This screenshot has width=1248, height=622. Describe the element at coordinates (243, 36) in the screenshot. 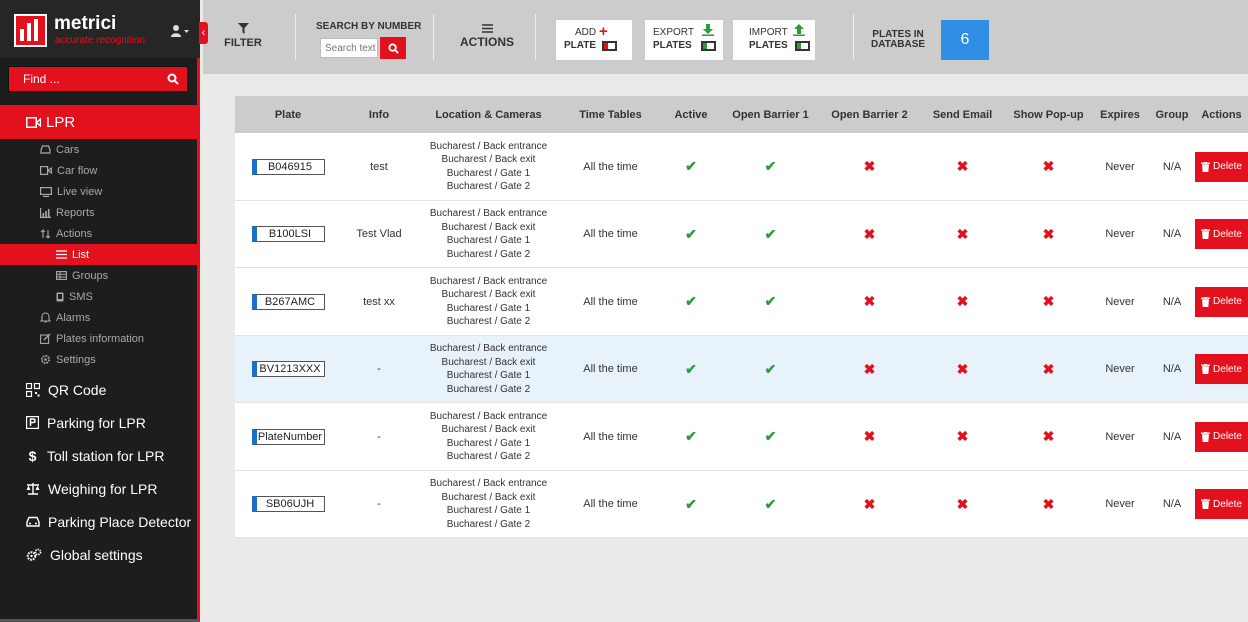

I see `filter-button: FILTER` at that location.